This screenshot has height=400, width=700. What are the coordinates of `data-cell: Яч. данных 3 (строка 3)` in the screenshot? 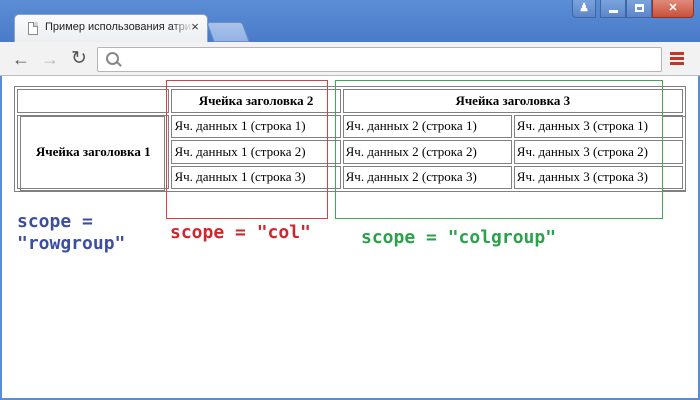 It's located at (598, 177).